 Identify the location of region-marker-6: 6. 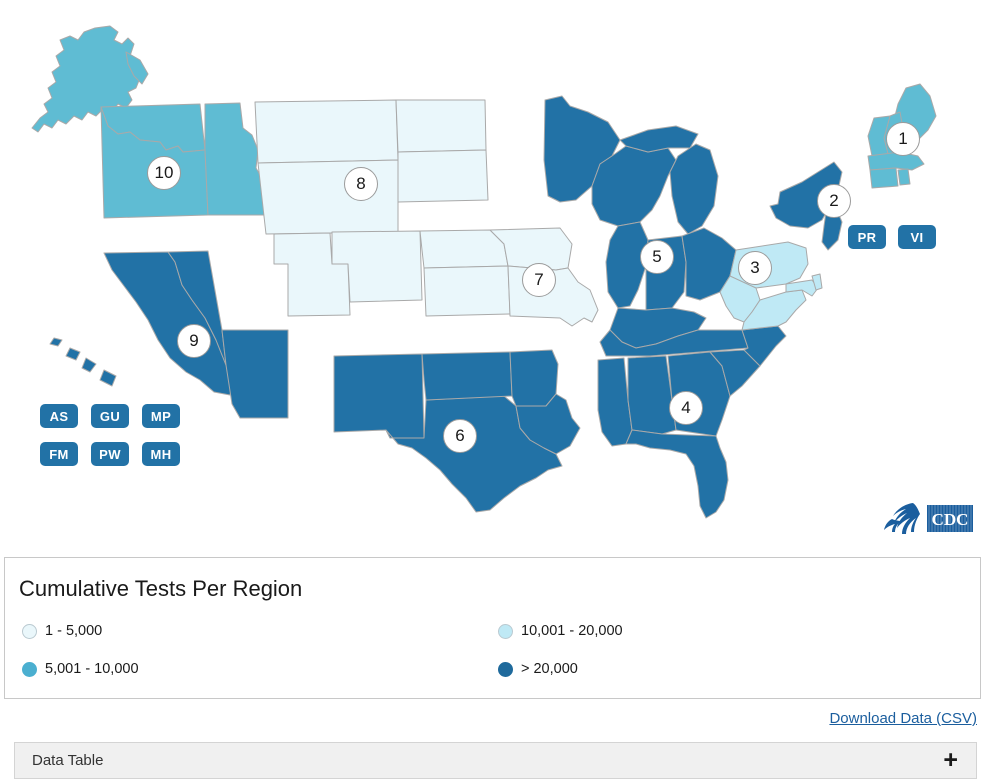
(460, 436).